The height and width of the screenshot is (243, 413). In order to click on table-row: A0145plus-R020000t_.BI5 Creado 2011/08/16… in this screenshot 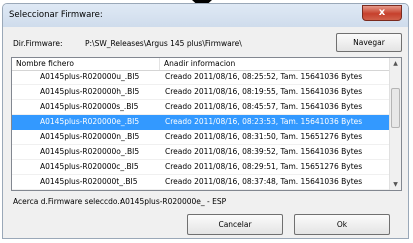, I will do `click(200, 182)`.